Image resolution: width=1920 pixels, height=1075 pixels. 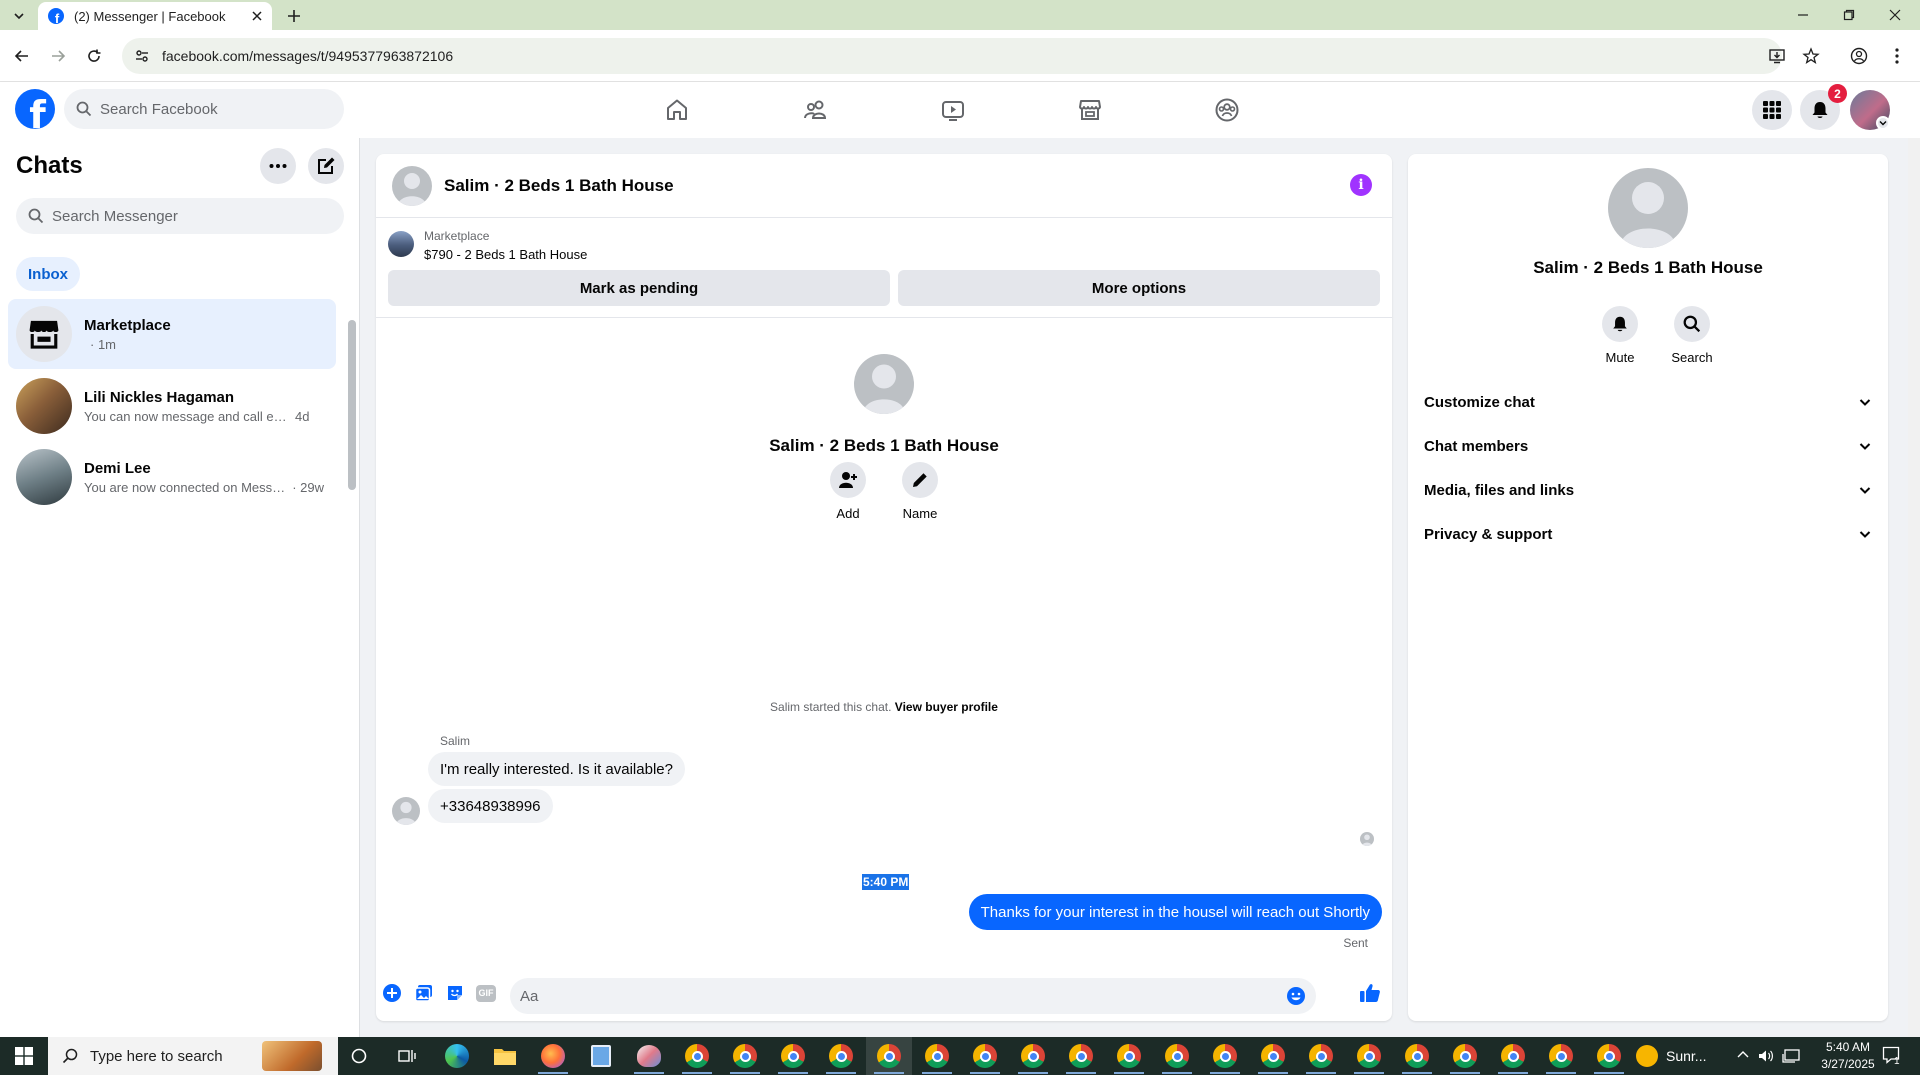 I want to click on emoji-icon, so click(x=1296, y=996).